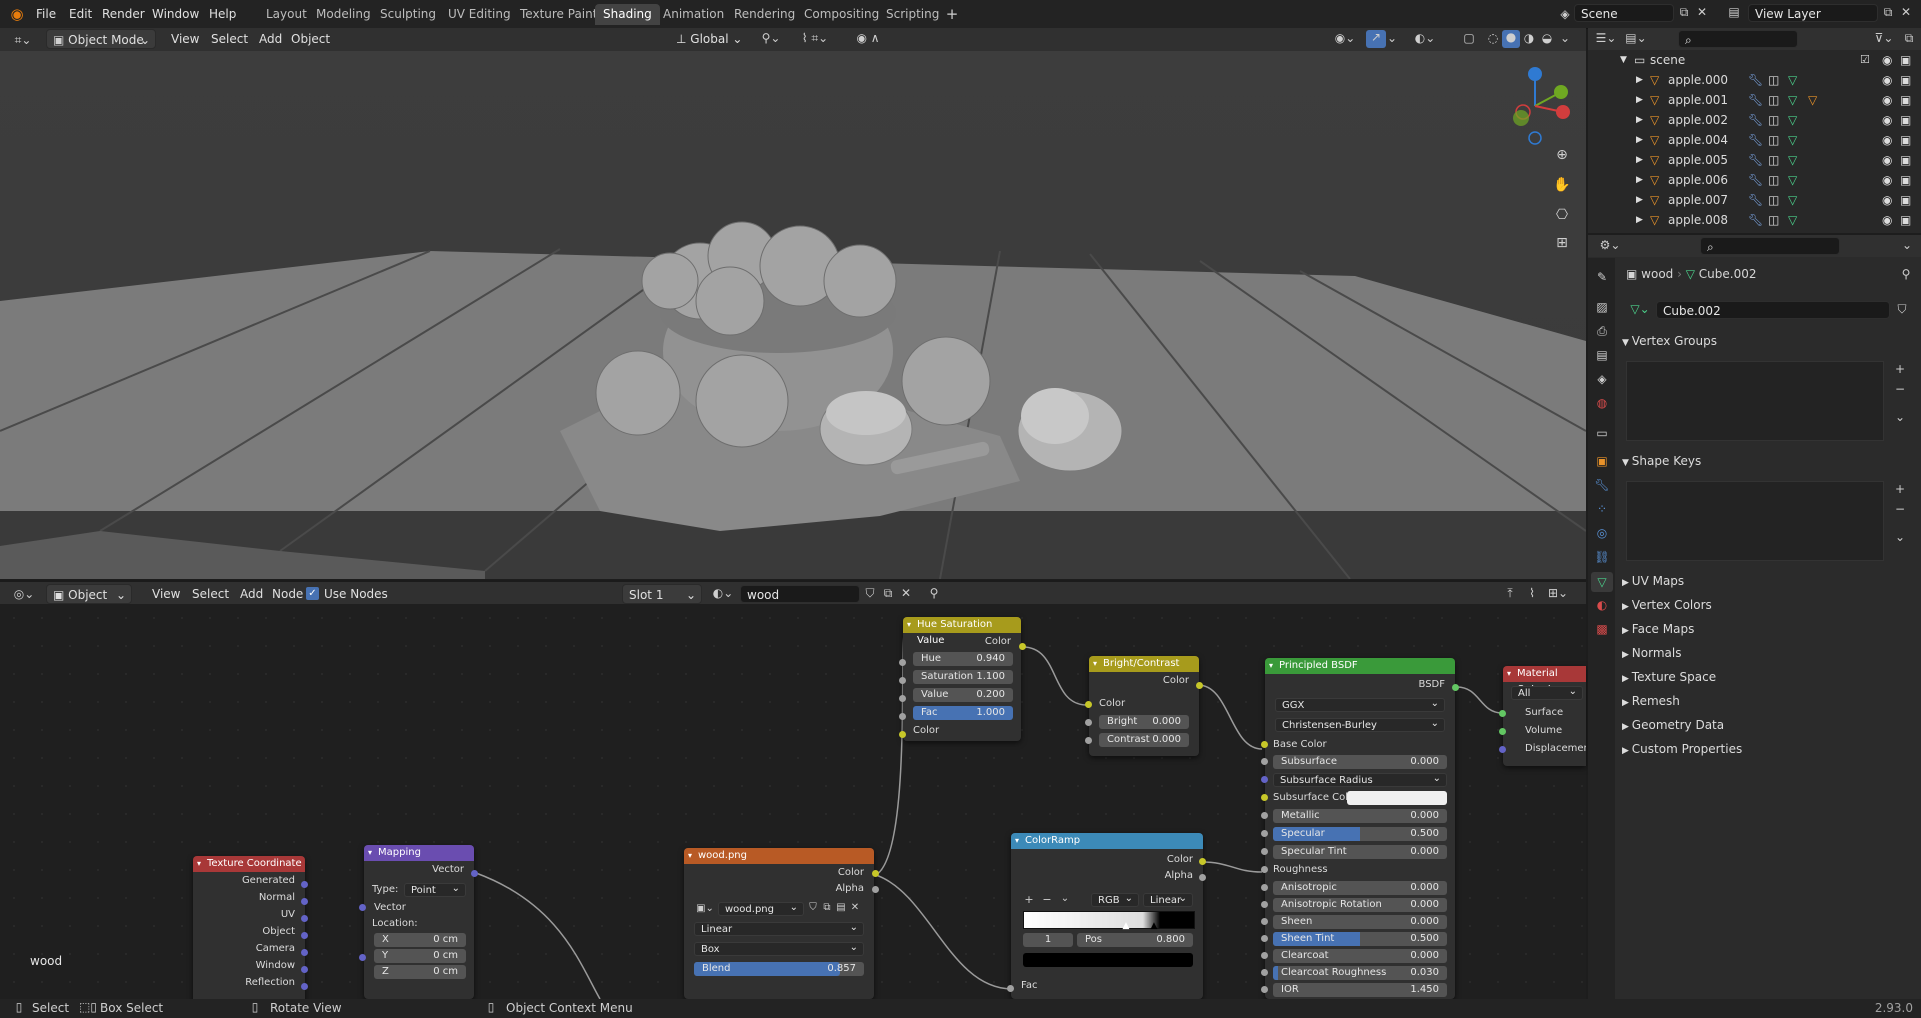 Image resolution: width=1921 pixels, height=1018 pixels. Describe the element at coordinates (166, 594) in the screenshot. I see `node-menu-view: View` at that location.